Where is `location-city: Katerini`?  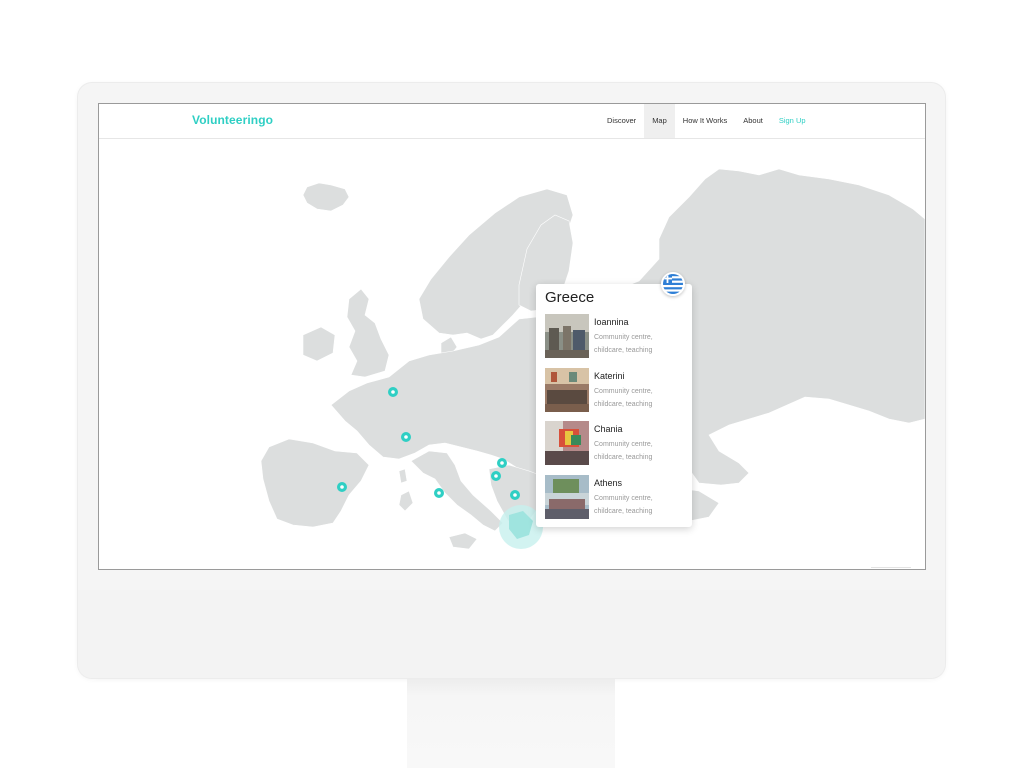 location-city: Katerini is located at coordinates (609, 375).